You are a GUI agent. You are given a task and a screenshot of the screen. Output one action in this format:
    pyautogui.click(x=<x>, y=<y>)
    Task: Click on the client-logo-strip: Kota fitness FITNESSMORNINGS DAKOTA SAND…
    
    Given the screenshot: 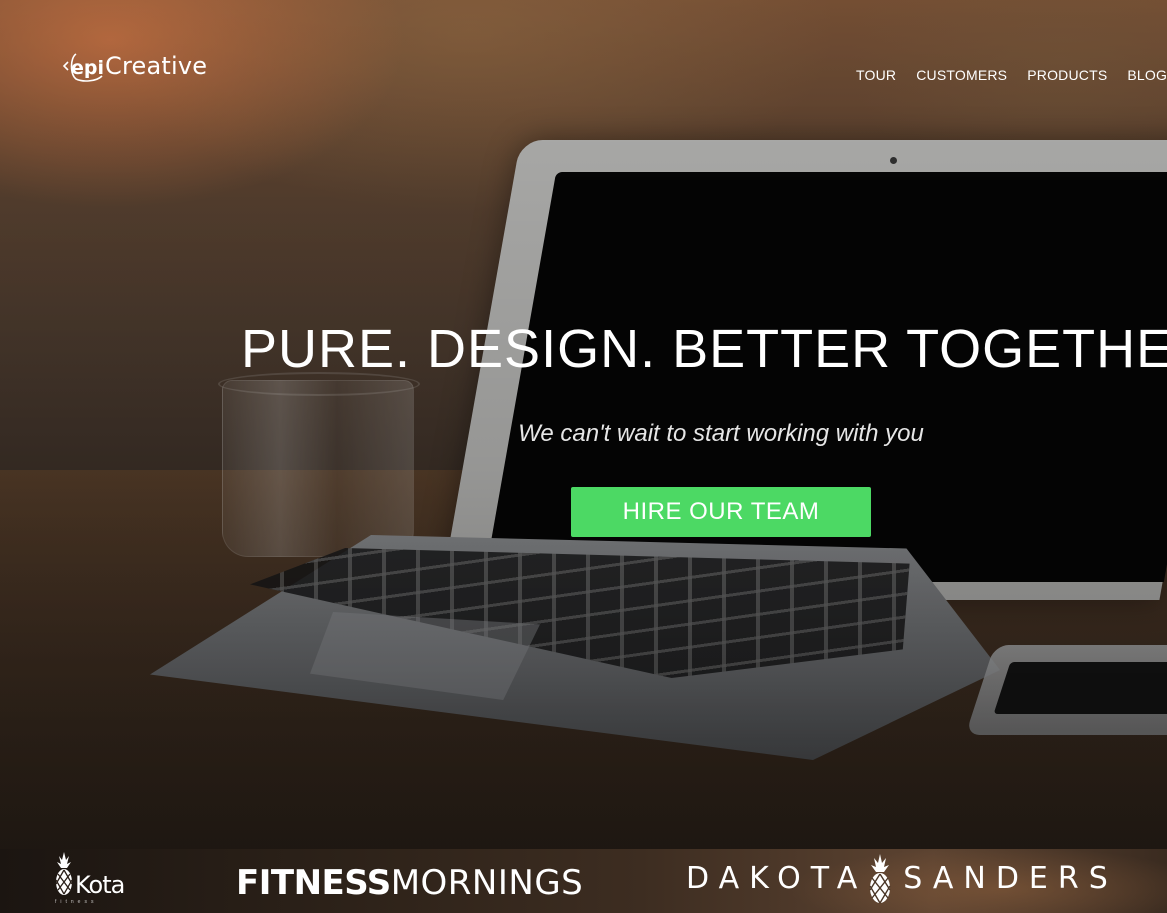 What is the action you would take?
    pyautogui.click(x=583, y=881)
    